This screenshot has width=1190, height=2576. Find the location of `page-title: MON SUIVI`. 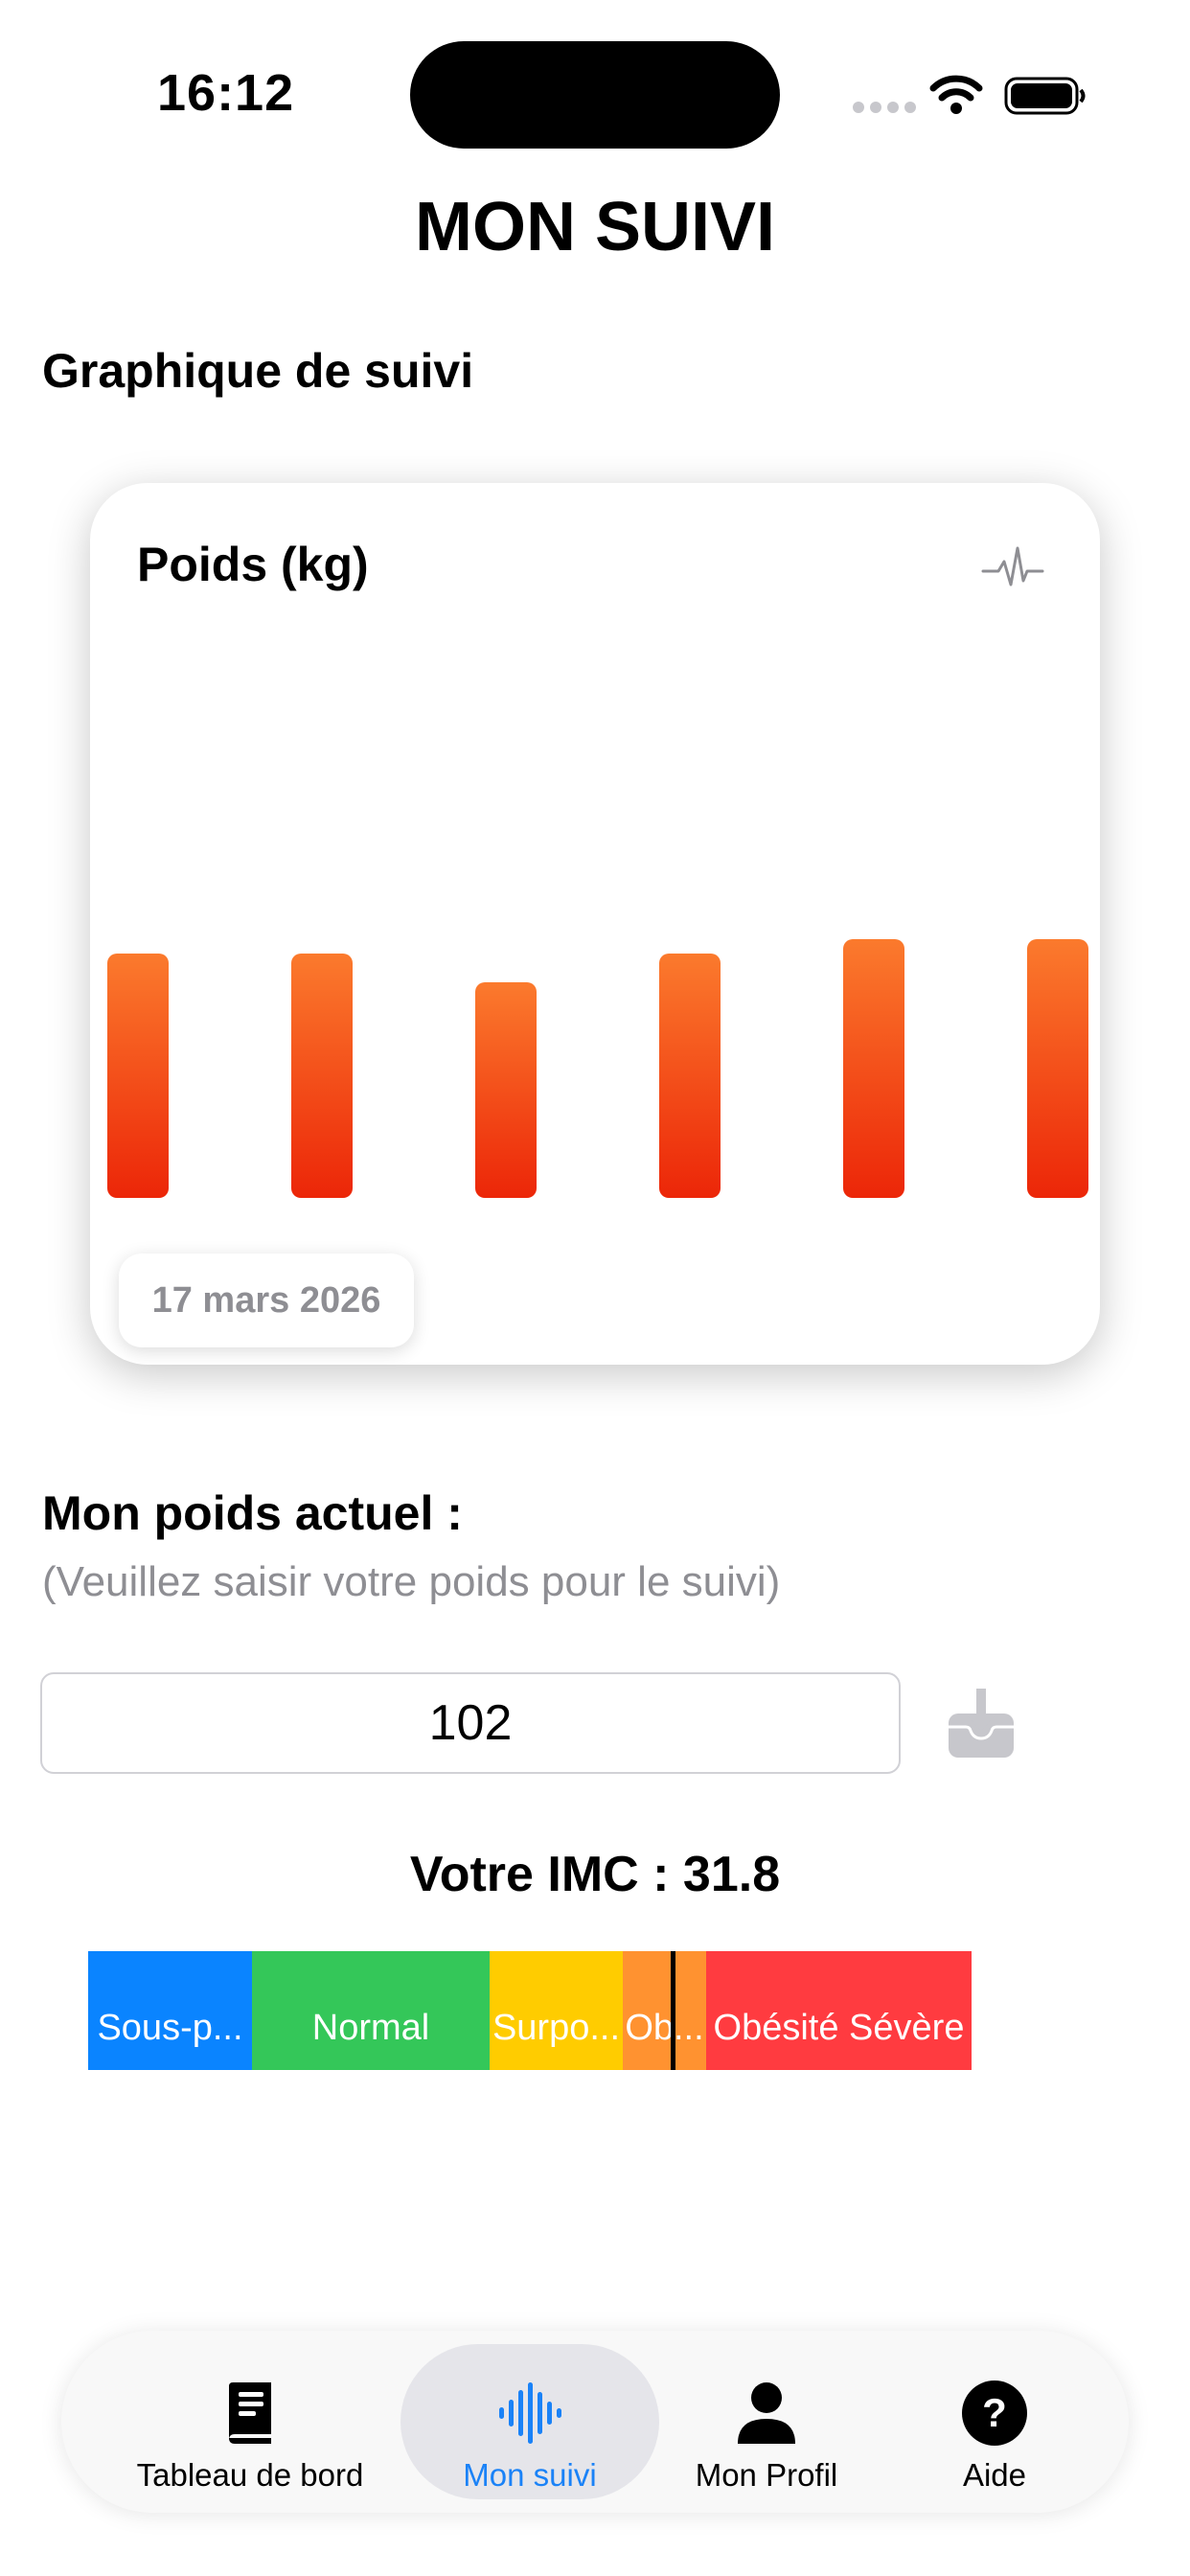

page-title: MON SUIVI is located at coordinates (595, 227).